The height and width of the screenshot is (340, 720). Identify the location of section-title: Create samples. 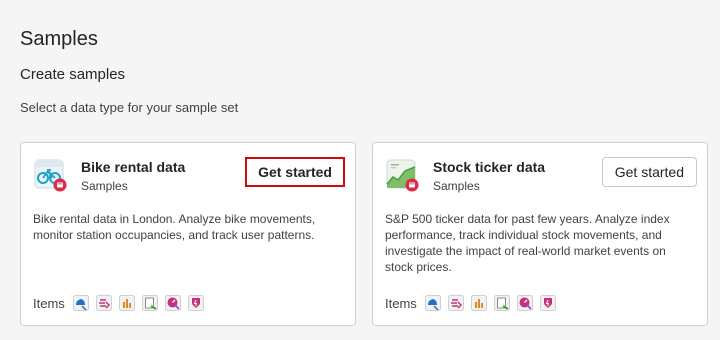
(73, 74).